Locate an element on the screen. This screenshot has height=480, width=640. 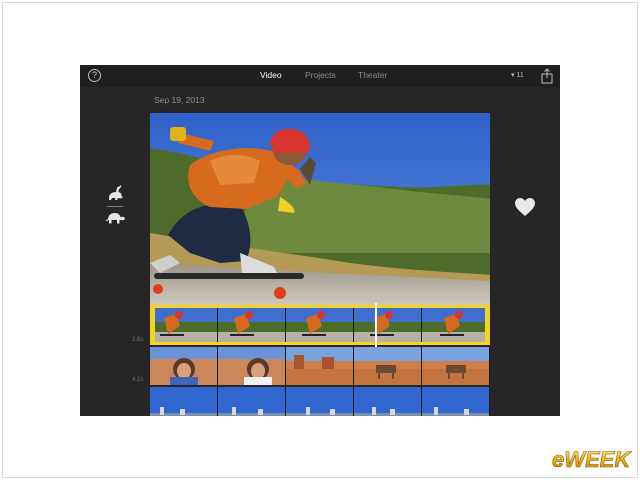
svg-text: eWEEK is located at coordinates (592, 459).